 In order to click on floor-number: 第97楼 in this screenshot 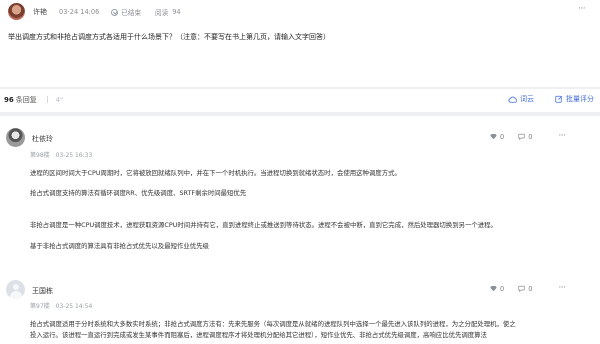, I will do `click(40, 306)`.